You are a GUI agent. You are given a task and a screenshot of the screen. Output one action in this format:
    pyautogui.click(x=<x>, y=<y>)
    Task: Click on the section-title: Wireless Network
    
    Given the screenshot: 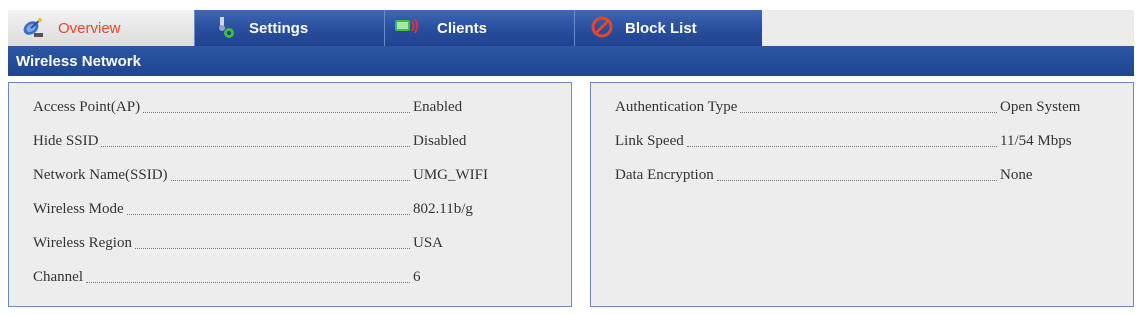 What is the action you would take?
    pyautogui.click(x=571, y=61)
    